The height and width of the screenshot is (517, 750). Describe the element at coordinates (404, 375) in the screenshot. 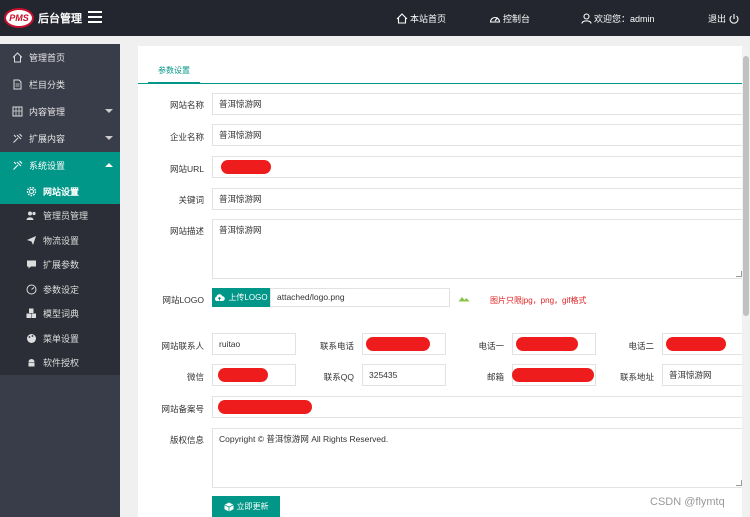

I see `qq-input: 325435` at that location.